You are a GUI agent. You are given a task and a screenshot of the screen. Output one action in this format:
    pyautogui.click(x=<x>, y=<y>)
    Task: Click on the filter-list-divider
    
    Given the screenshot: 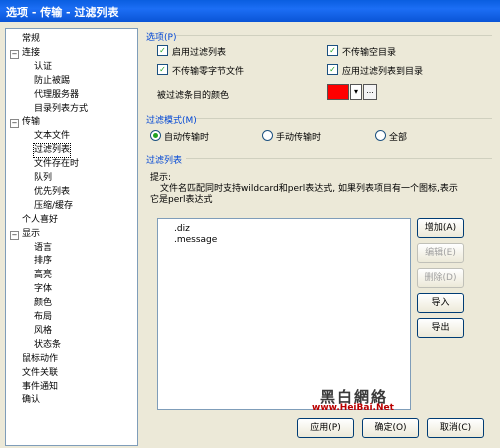 What is the action you would take?
    pyautogui.click(x=339, y=158)
    